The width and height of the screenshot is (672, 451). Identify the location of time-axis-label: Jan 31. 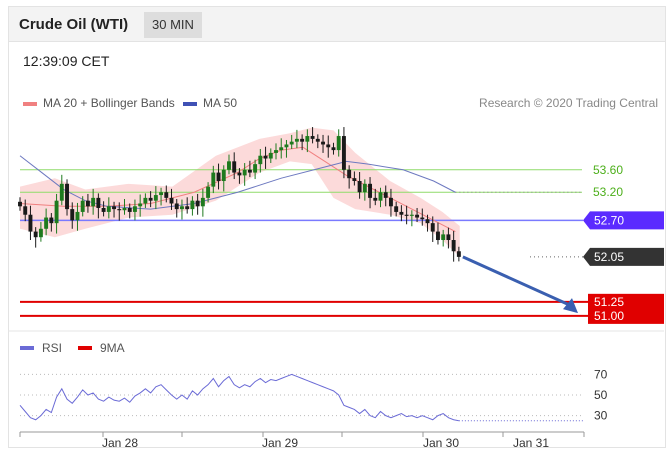
(531, 443).